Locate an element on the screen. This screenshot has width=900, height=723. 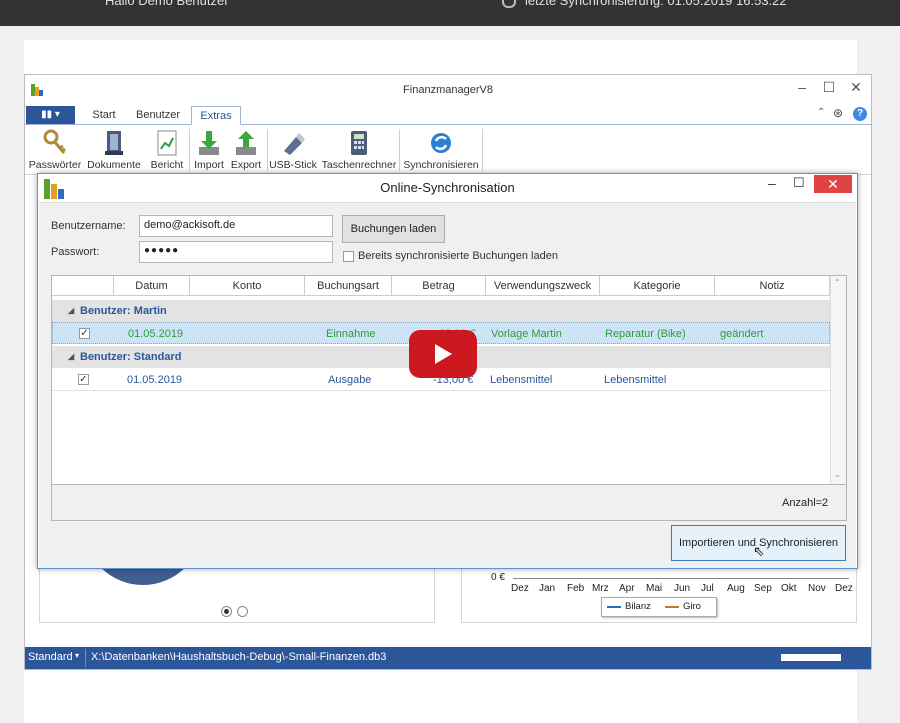
sync-icon is located at coordinates (441, 143).